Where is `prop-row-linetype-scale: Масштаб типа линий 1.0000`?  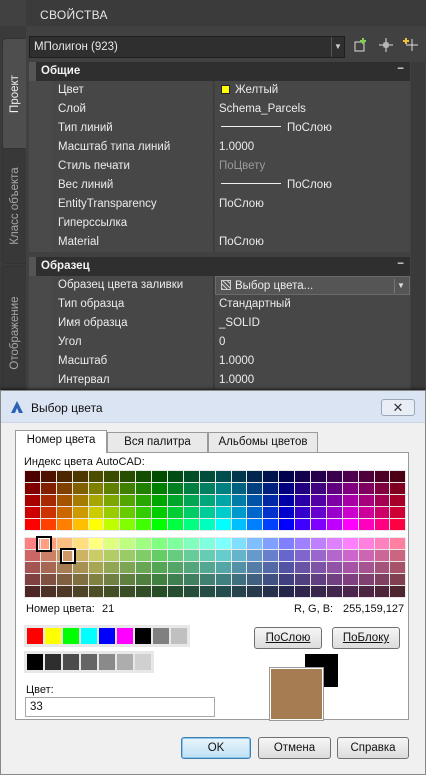 prop-row-linetype-scale: Масштаб типа линий 1.0000 is located at coordinates (219, 147).